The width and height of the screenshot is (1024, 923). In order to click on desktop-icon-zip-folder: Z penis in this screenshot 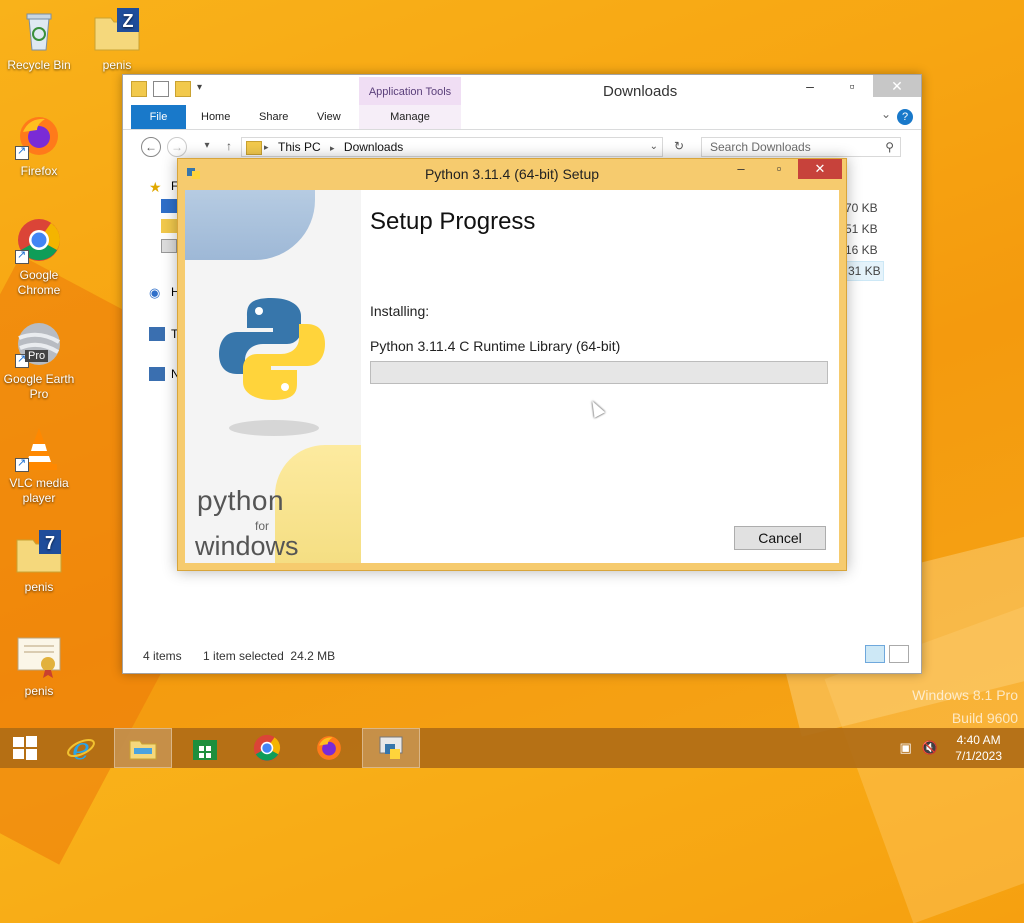, I will do `click(117, 39)`.